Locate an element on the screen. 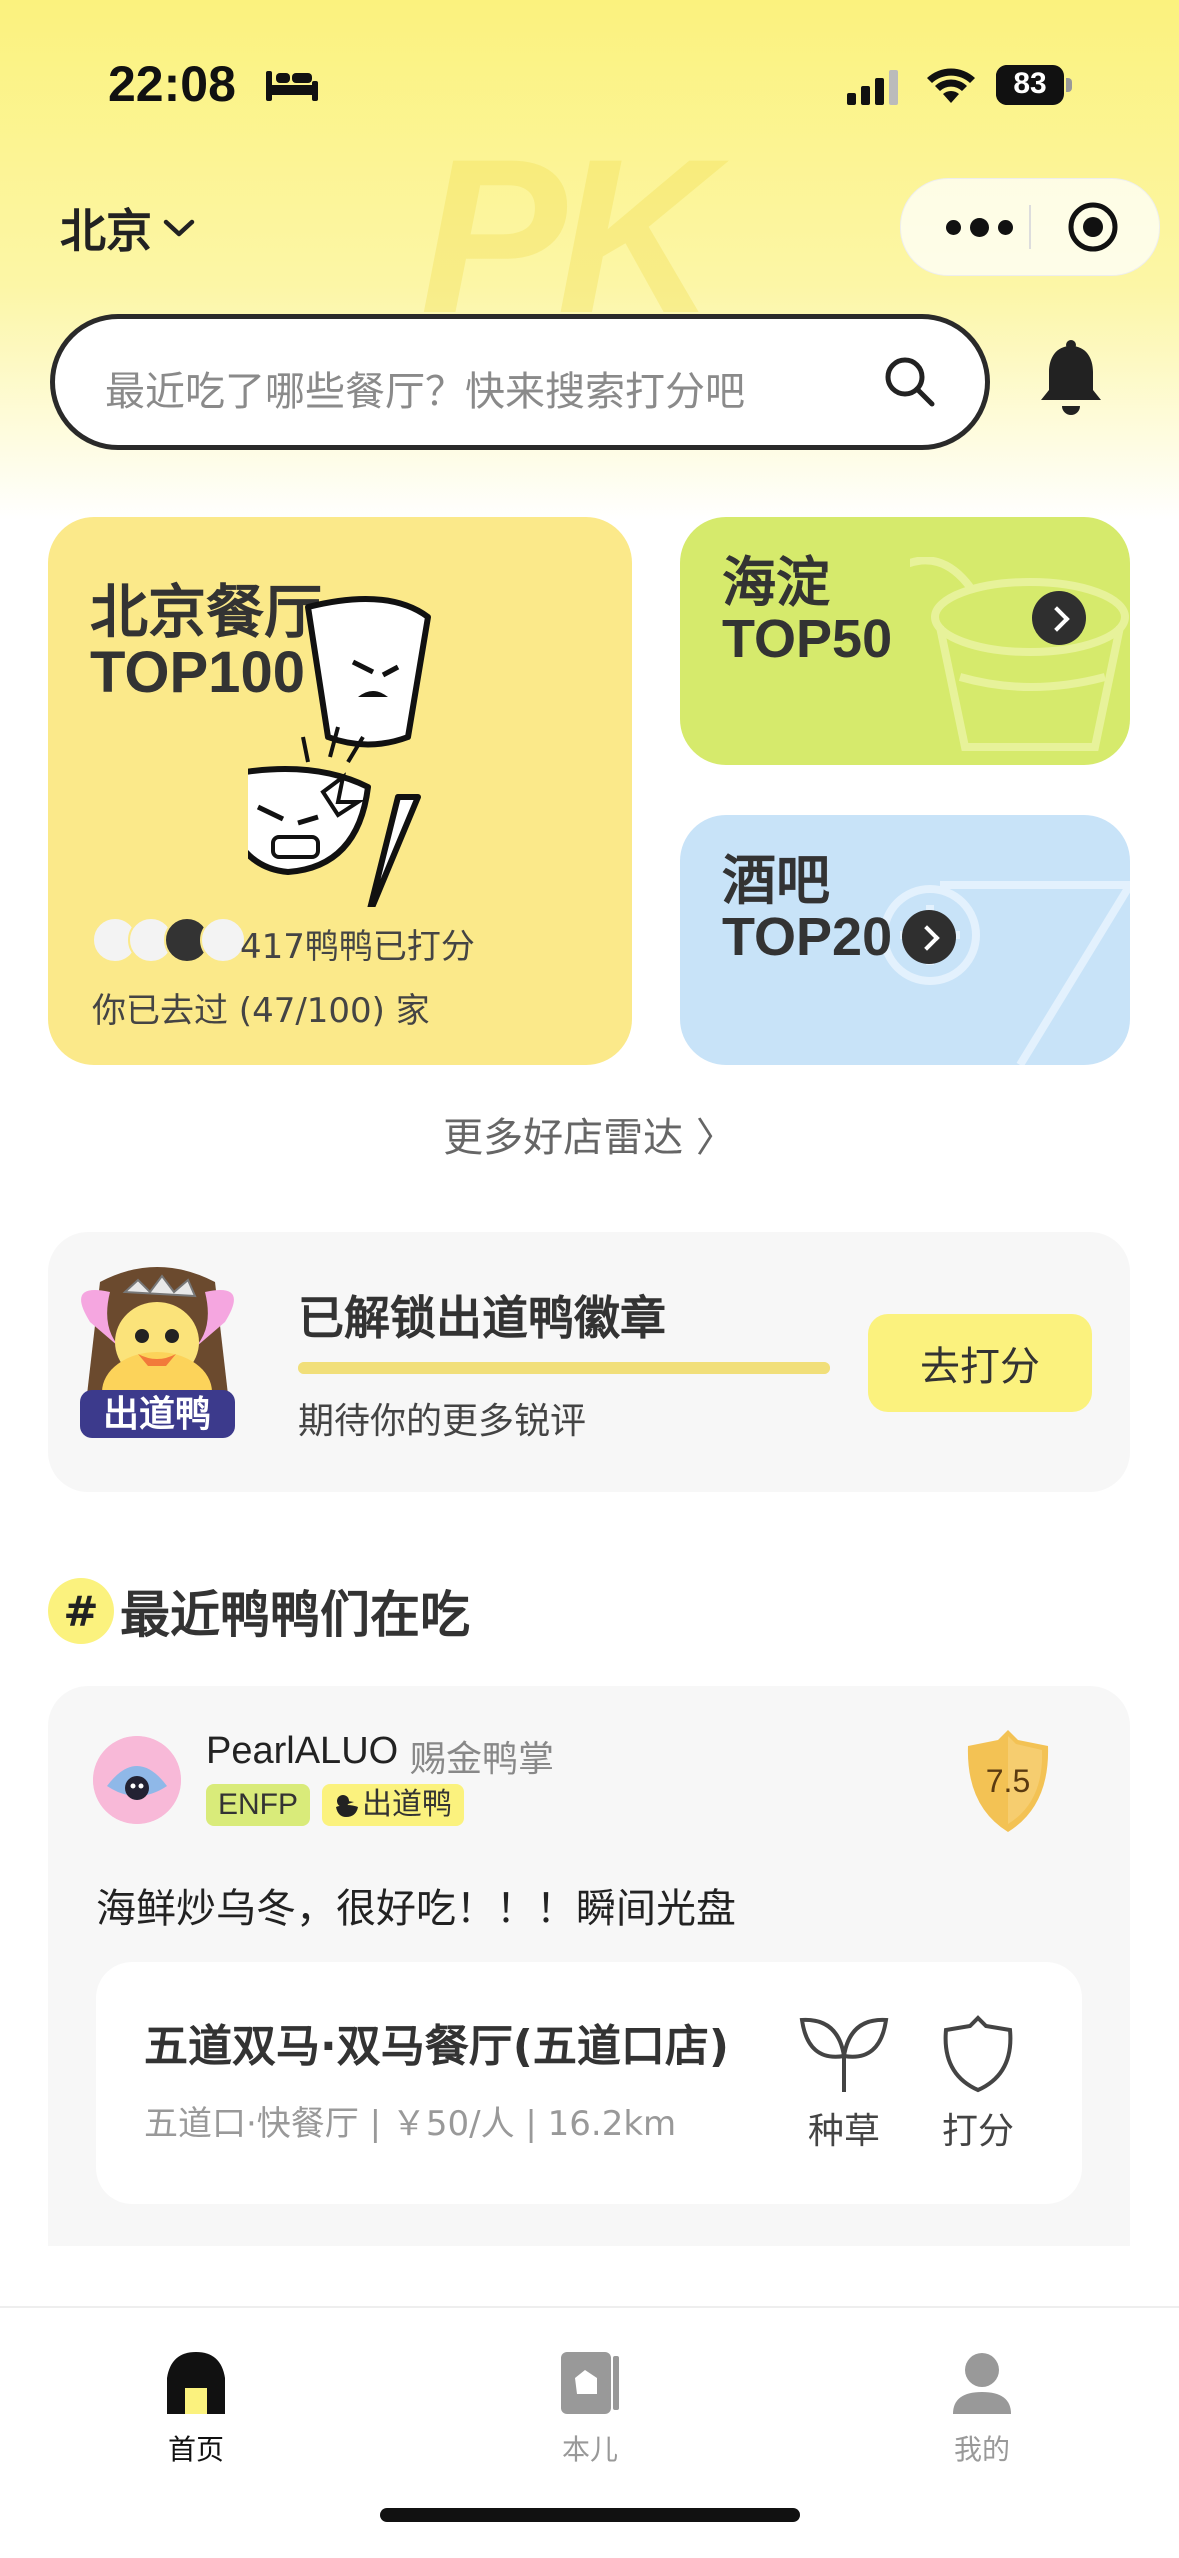 The image size is (1179, 2558). pearl-shell-icon is located at coordinates (137, 1780).